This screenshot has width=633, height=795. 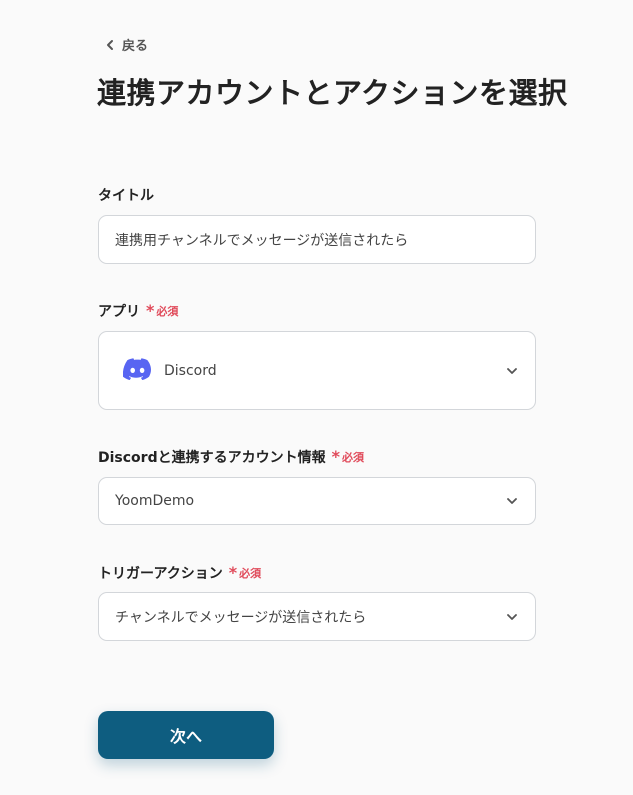 What do you see at coordinates (160, 574) in the screenshot?
I see `trigger-label-text: トリガーアクション` at bounding box center [160, 574].